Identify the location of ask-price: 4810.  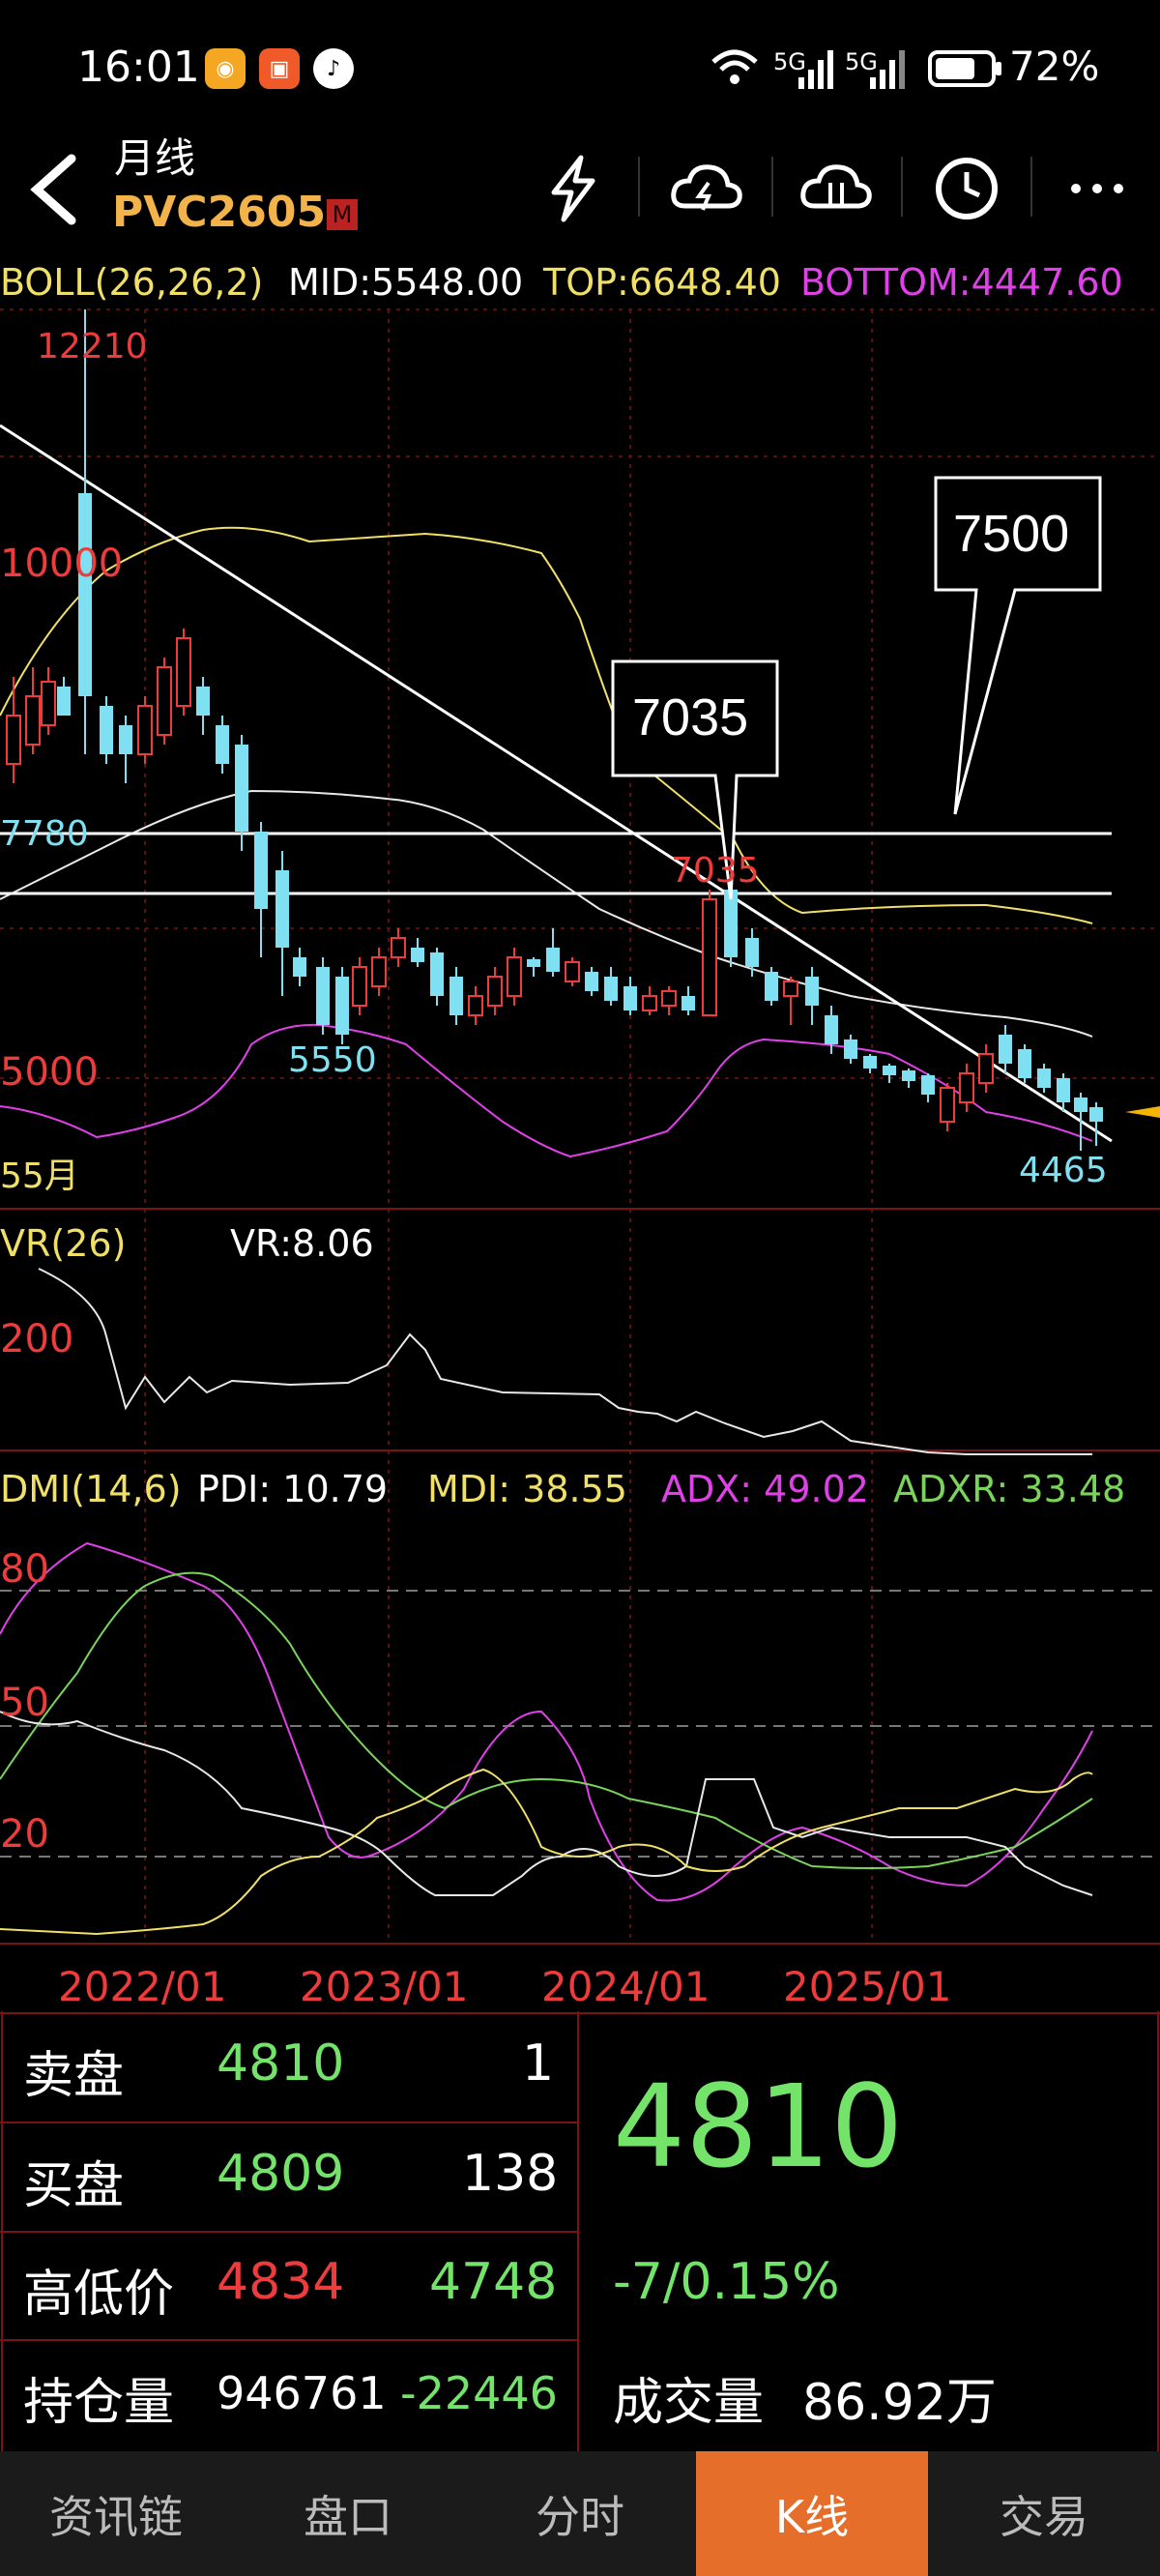
(281, 2063).